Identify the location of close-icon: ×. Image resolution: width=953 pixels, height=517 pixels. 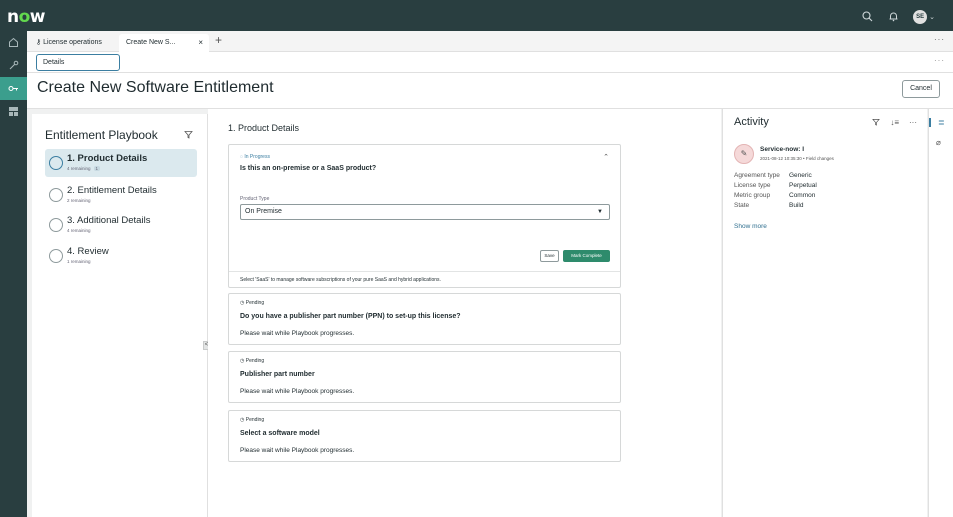
(200, 43).